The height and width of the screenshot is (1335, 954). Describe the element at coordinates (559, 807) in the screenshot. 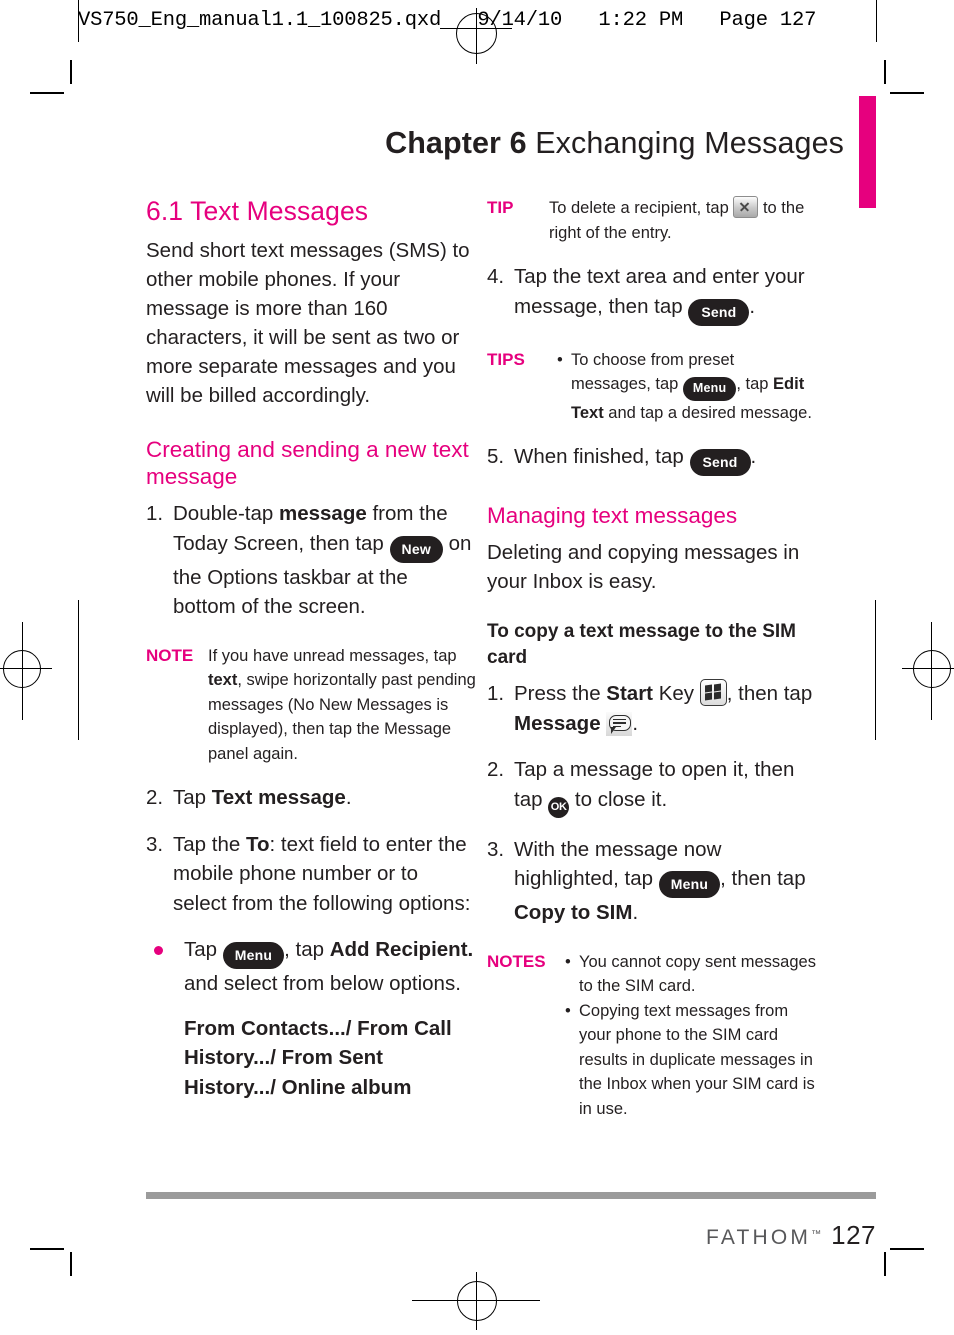

I see `ok-button-icon: OK` at that location.